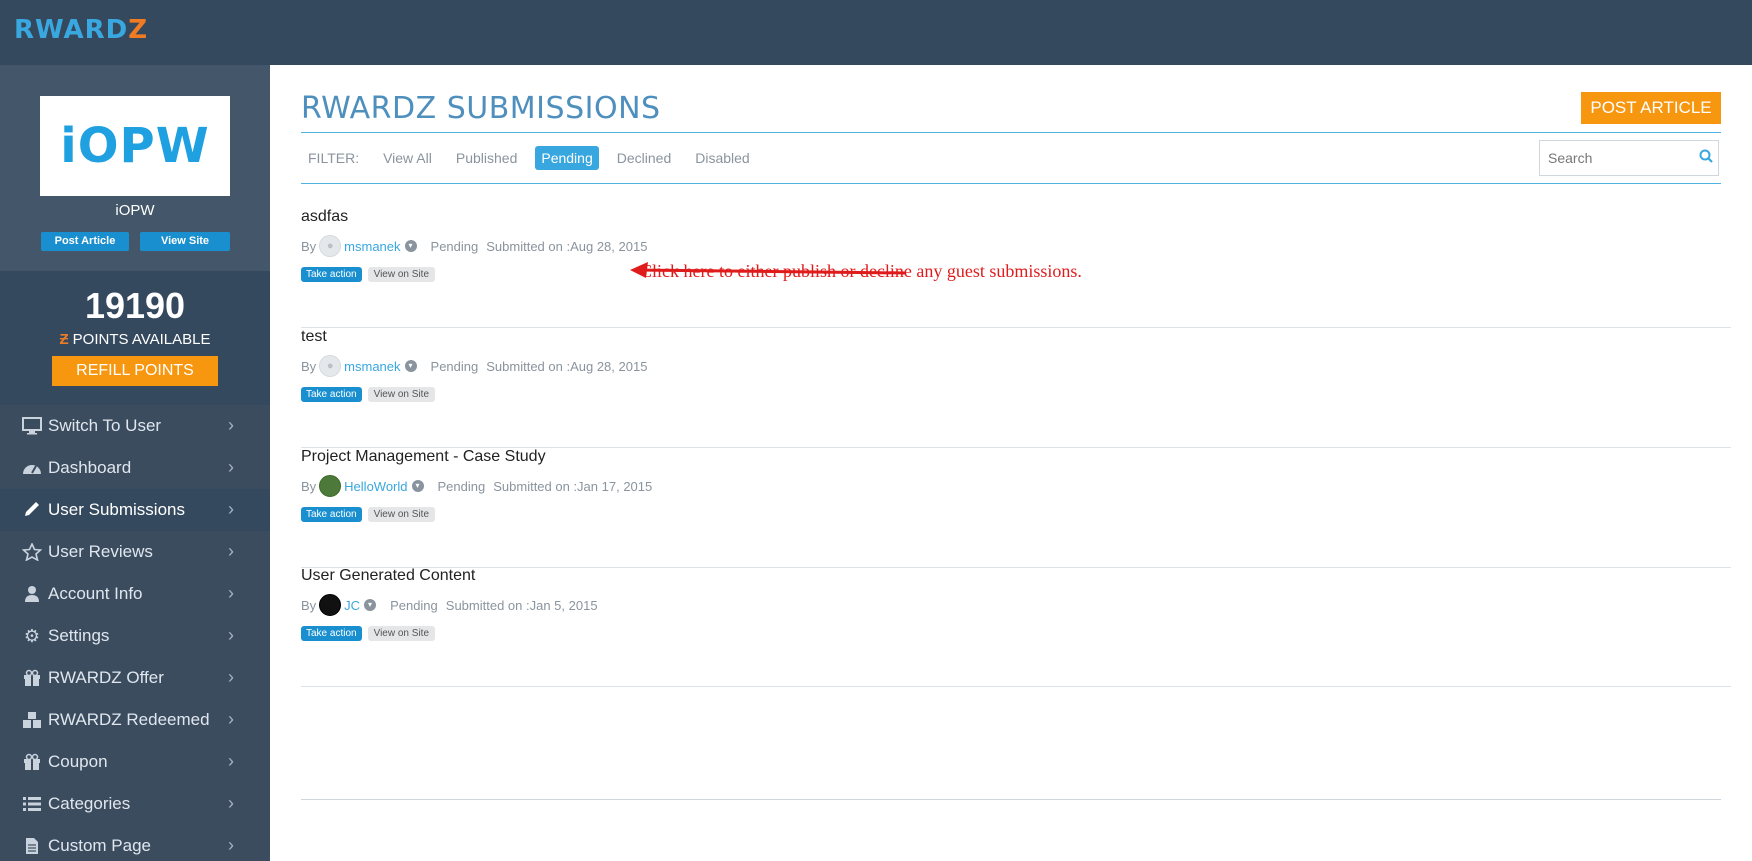 The image size is (1752, 861). Describe the element at coordinates (423, 457) in the screenshot. I see `submission-title: Project Management - Case Study` at that location.